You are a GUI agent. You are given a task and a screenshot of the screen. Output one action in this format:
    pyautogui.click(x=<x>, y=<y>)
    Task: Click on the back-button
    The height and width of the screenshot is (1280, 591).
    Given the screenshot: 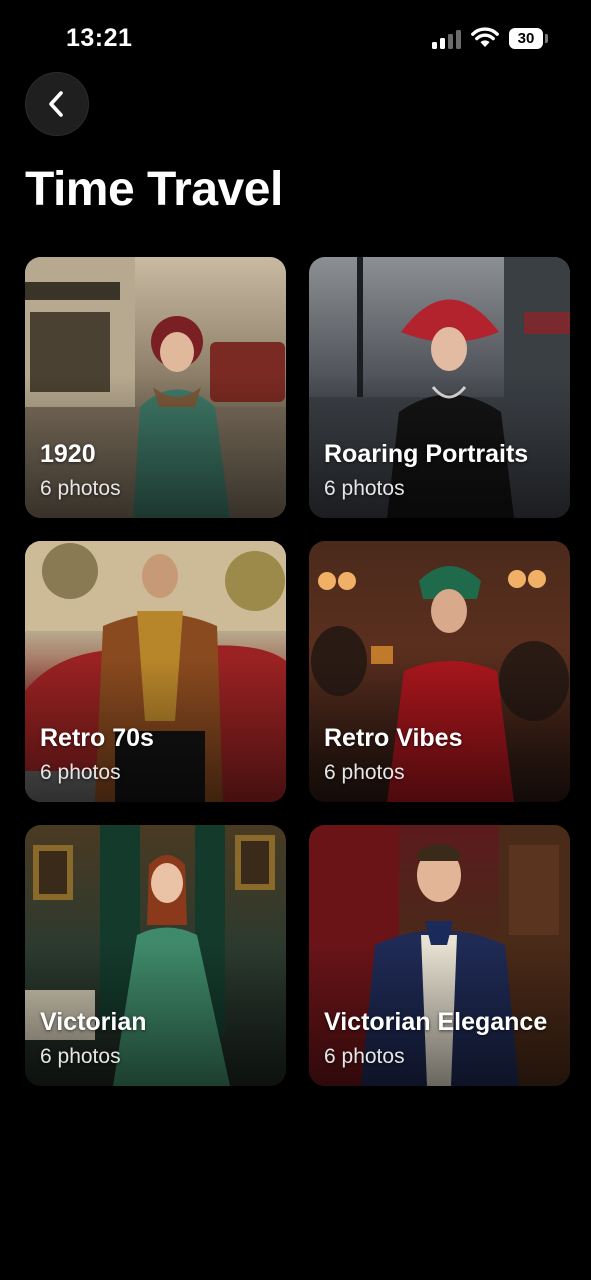 What is the action you would take?
    pyautogui.click(x=57, y=104)
    